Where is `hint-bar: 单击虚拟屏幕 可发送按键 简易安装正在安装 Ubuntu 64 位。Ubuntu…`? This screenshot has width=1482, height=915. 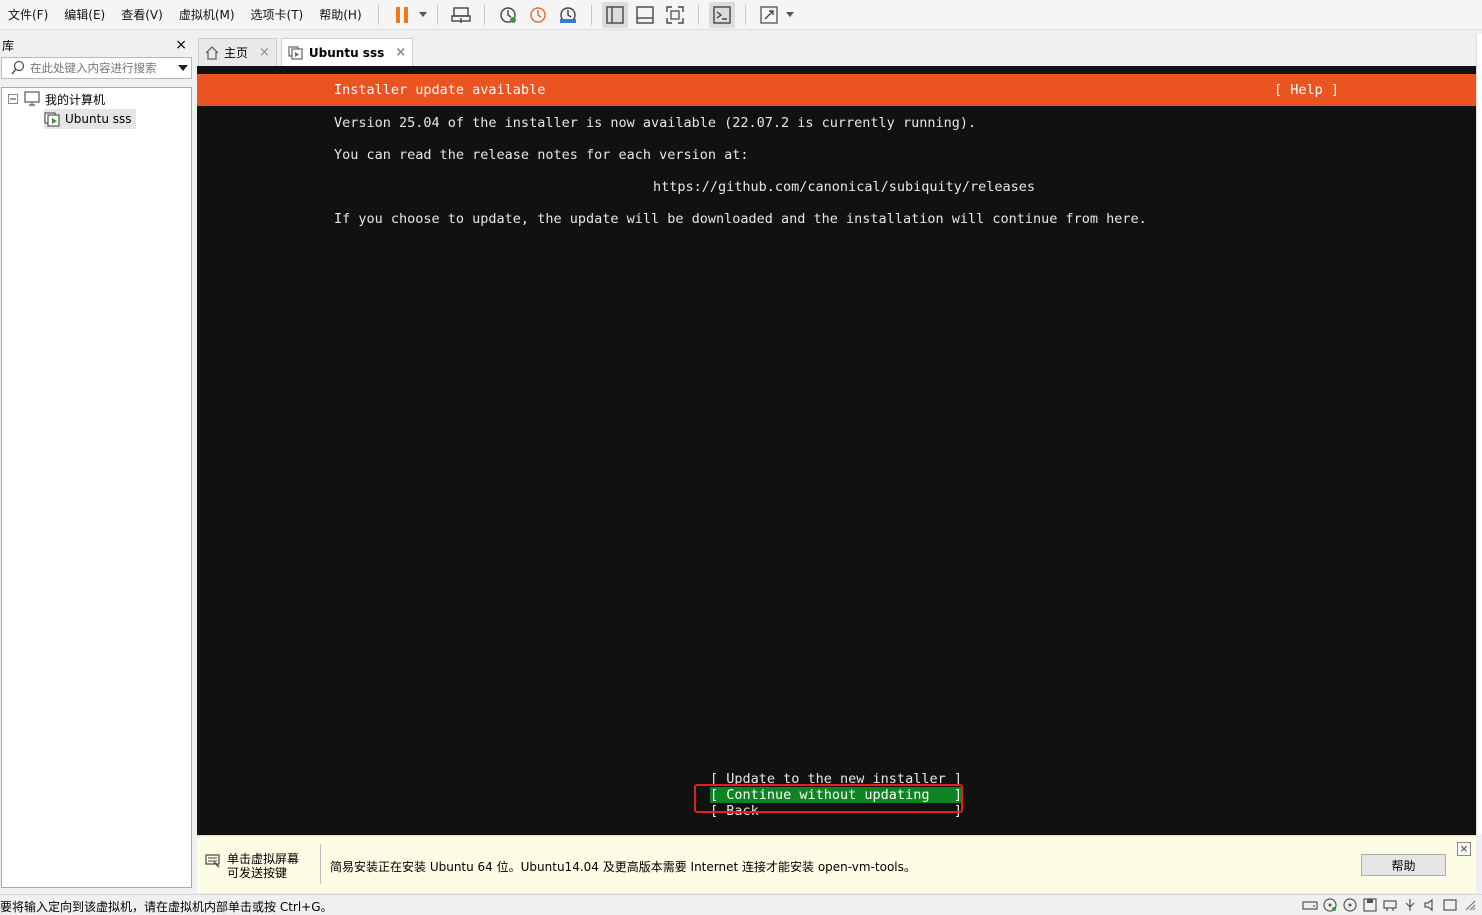 hint-bar: 单击虚拟屏幕 可发送按键 简易安装正在安装 Ubuntu 64 位。Ubuntu… is located at coordinates (836, 864).